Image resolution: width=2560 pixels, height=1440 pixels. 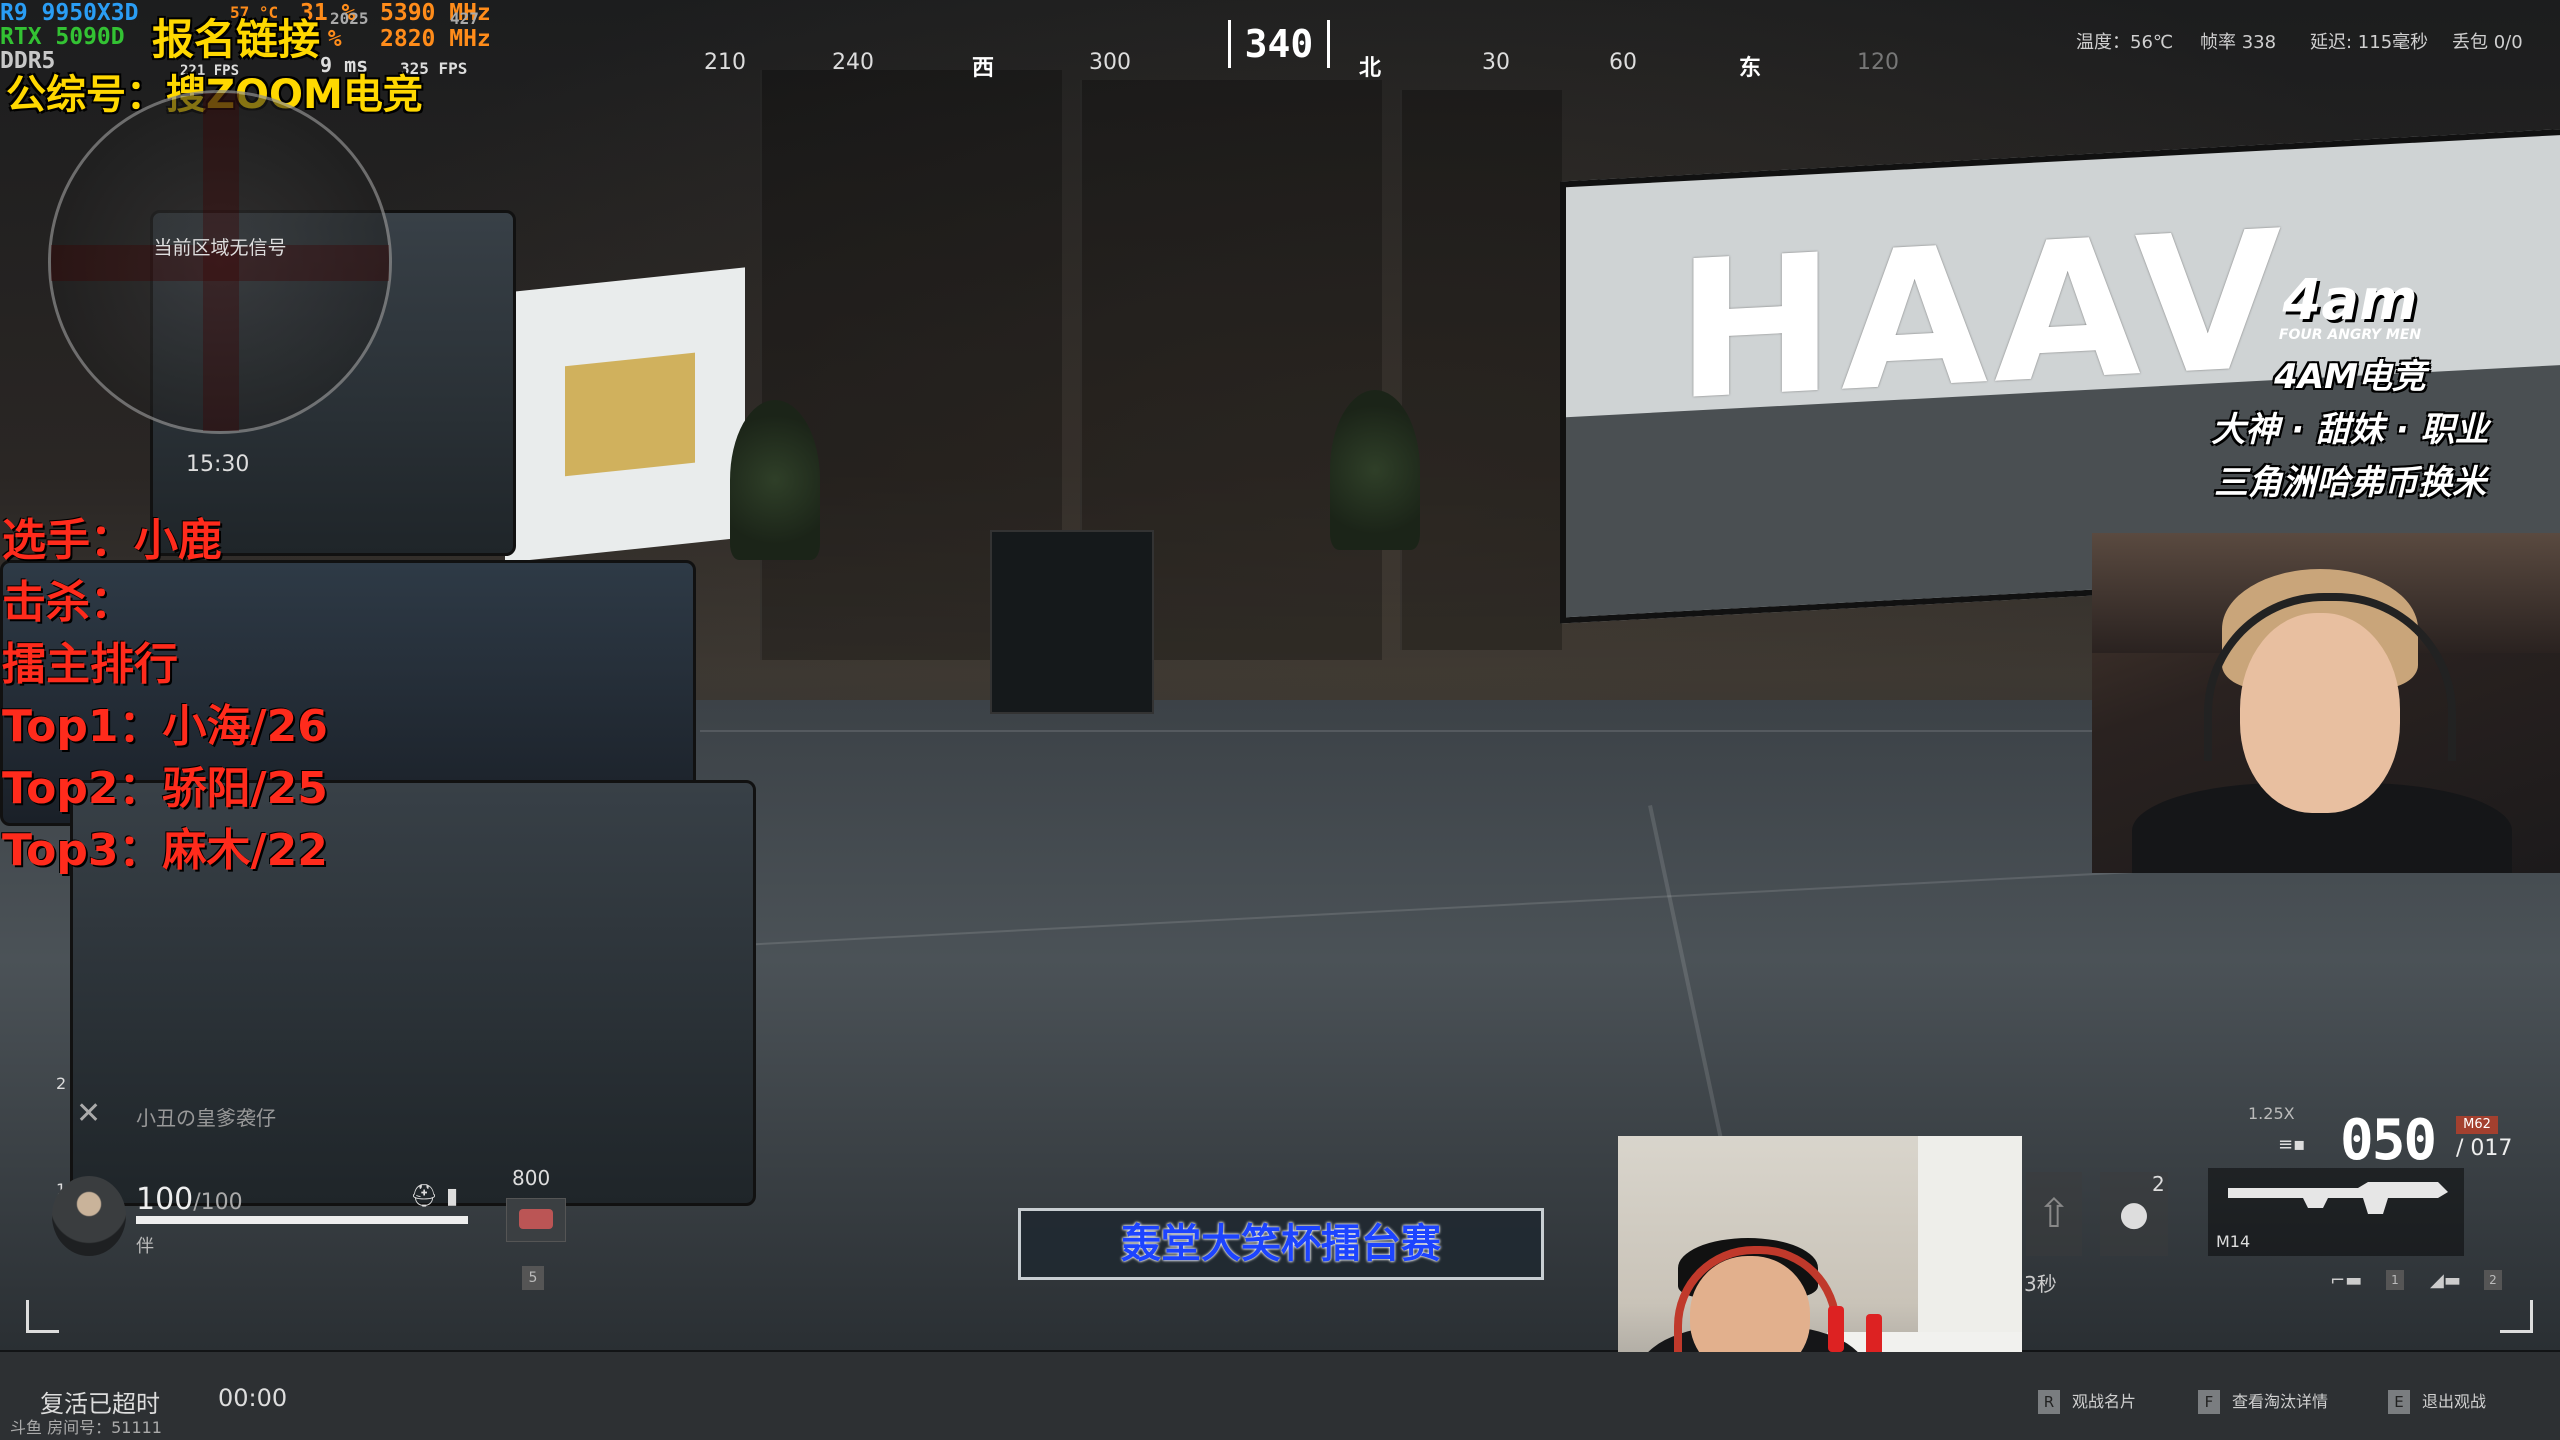 What do you see at coordinates (2292, 1144) in the screenshot?
I see `ammo-icon: ≡▪` at bounding box center [2292, 1144].